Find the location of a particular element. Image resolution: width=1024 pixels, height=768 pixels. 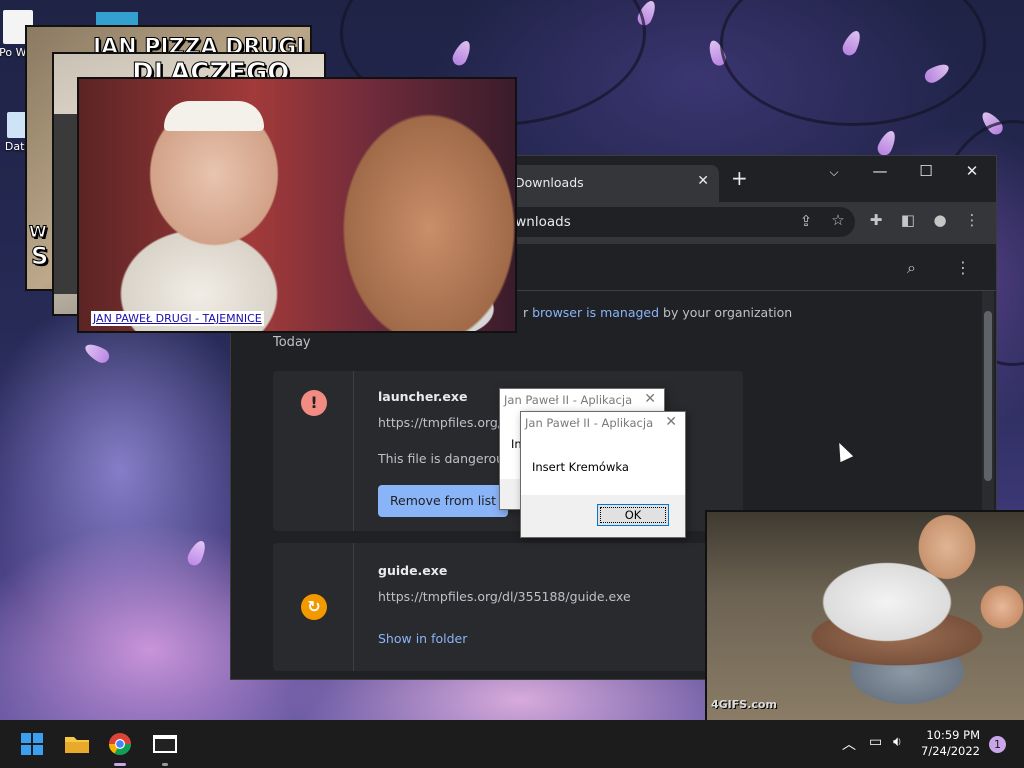

tab-search-icon: ⌵ is located at coordinates (834, 172).